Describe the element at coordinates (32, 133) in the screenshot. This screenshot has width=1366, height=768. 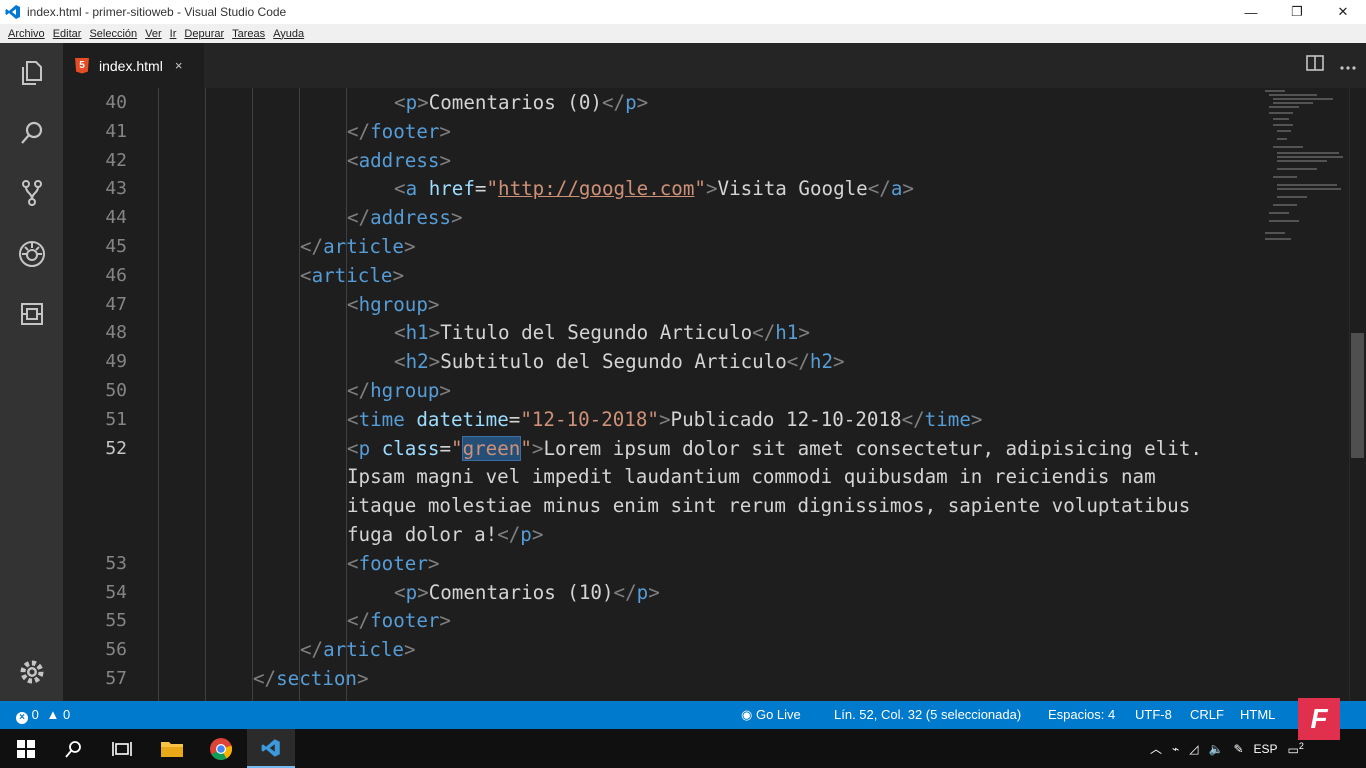
I see `search-icon` at that location.